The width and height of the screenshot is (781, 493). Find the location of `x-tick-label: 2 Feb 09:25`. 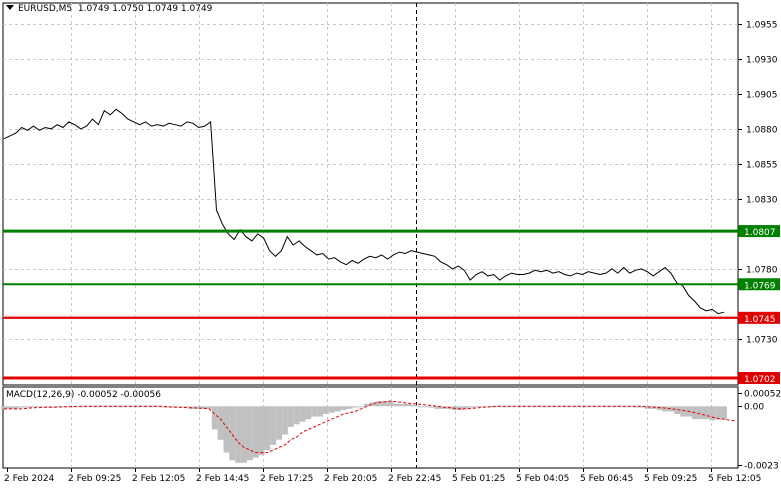

x-tick-label: 2 Feb 09:25 is located at coordinates (94, 479).